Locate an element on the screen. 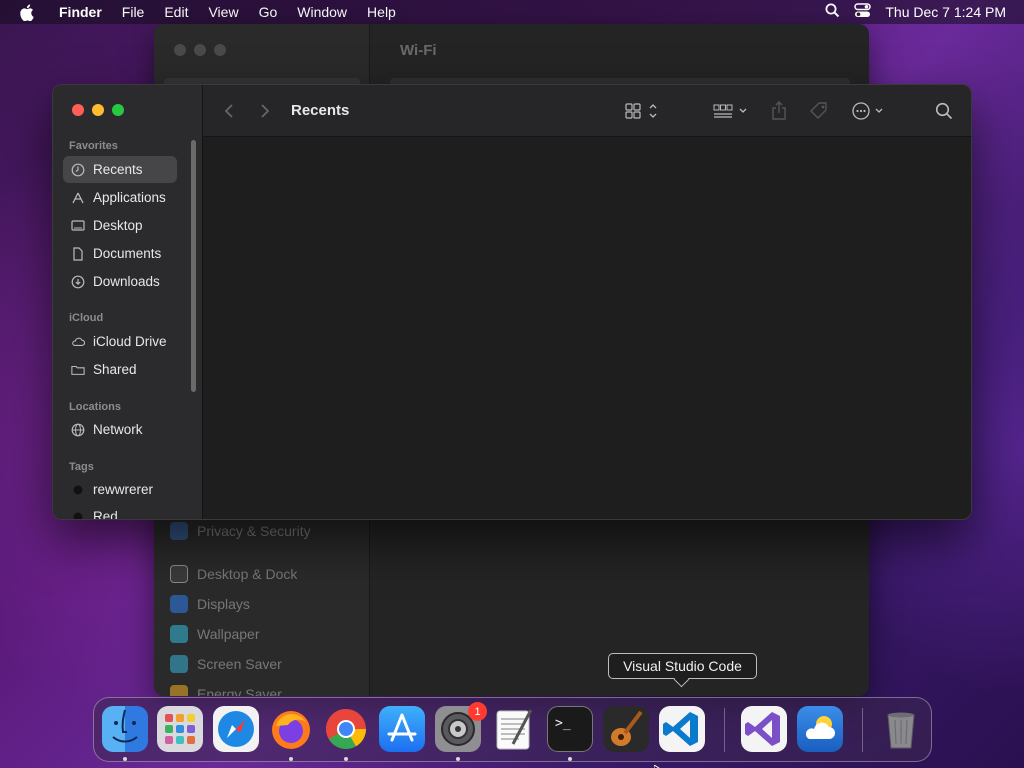  menu-view: View is located at coordinates (223, 12).